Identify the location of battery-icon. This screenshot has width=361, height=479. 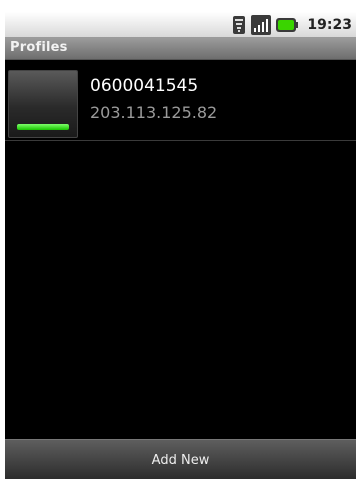
(287, 24).